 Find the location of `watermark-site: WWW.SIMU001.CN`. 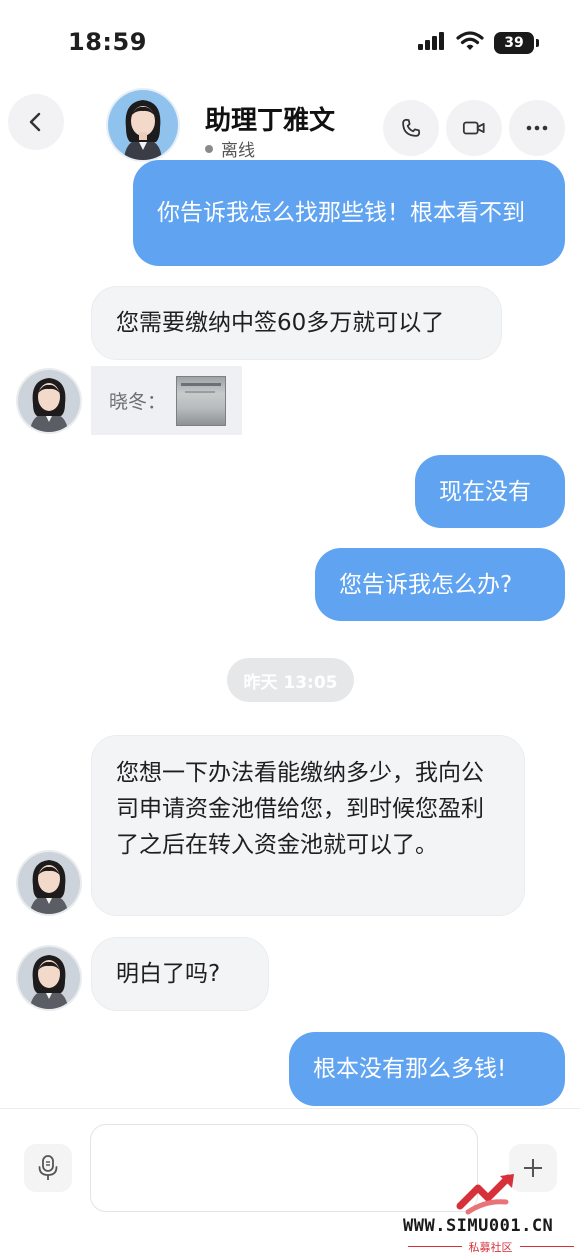

watermark-site: WWW.SIMU001.CN is located at coordinates (478, 1226).